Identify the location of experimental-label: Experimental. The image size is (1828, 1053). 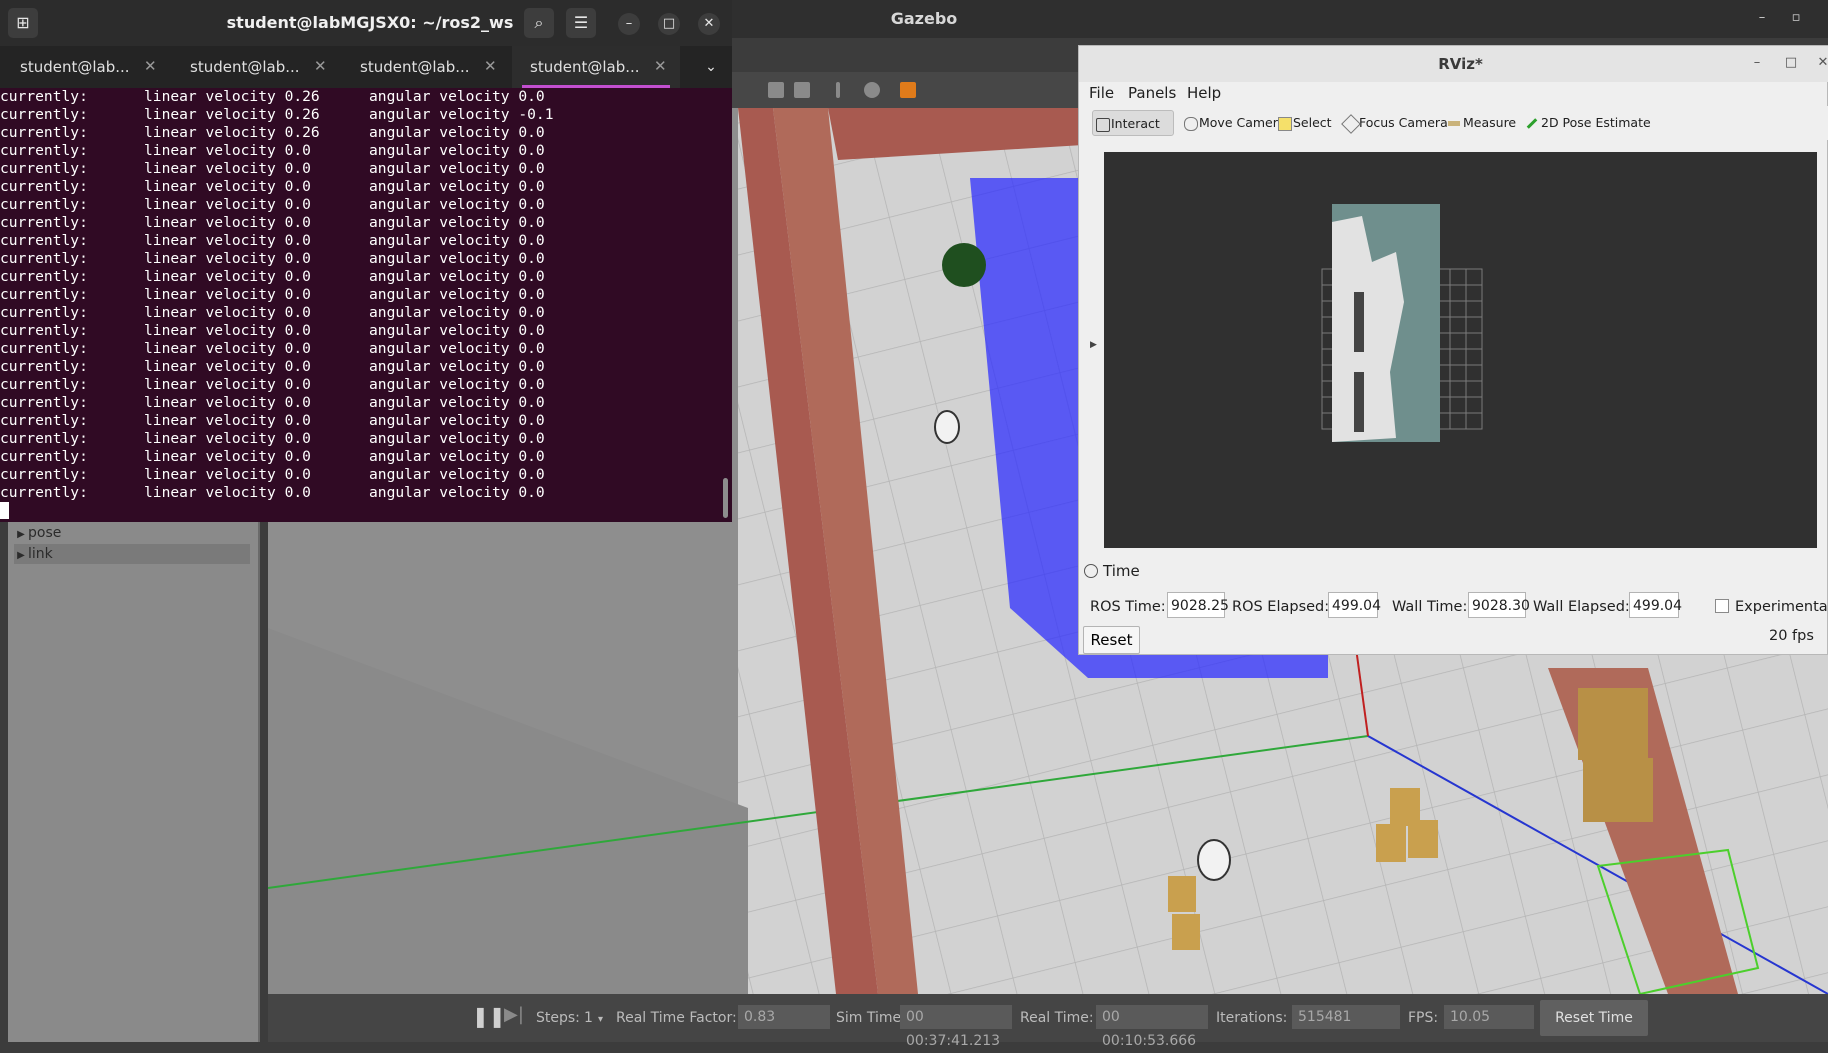
(1781, 607).